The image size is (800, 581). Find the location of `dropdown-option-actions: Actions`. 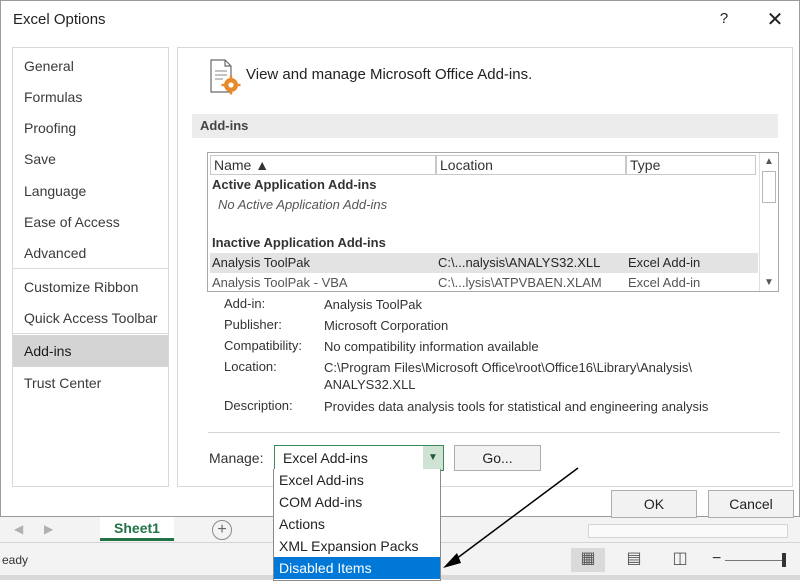

dropdown-option-actions: Actions is located at coordinates (357, 524).